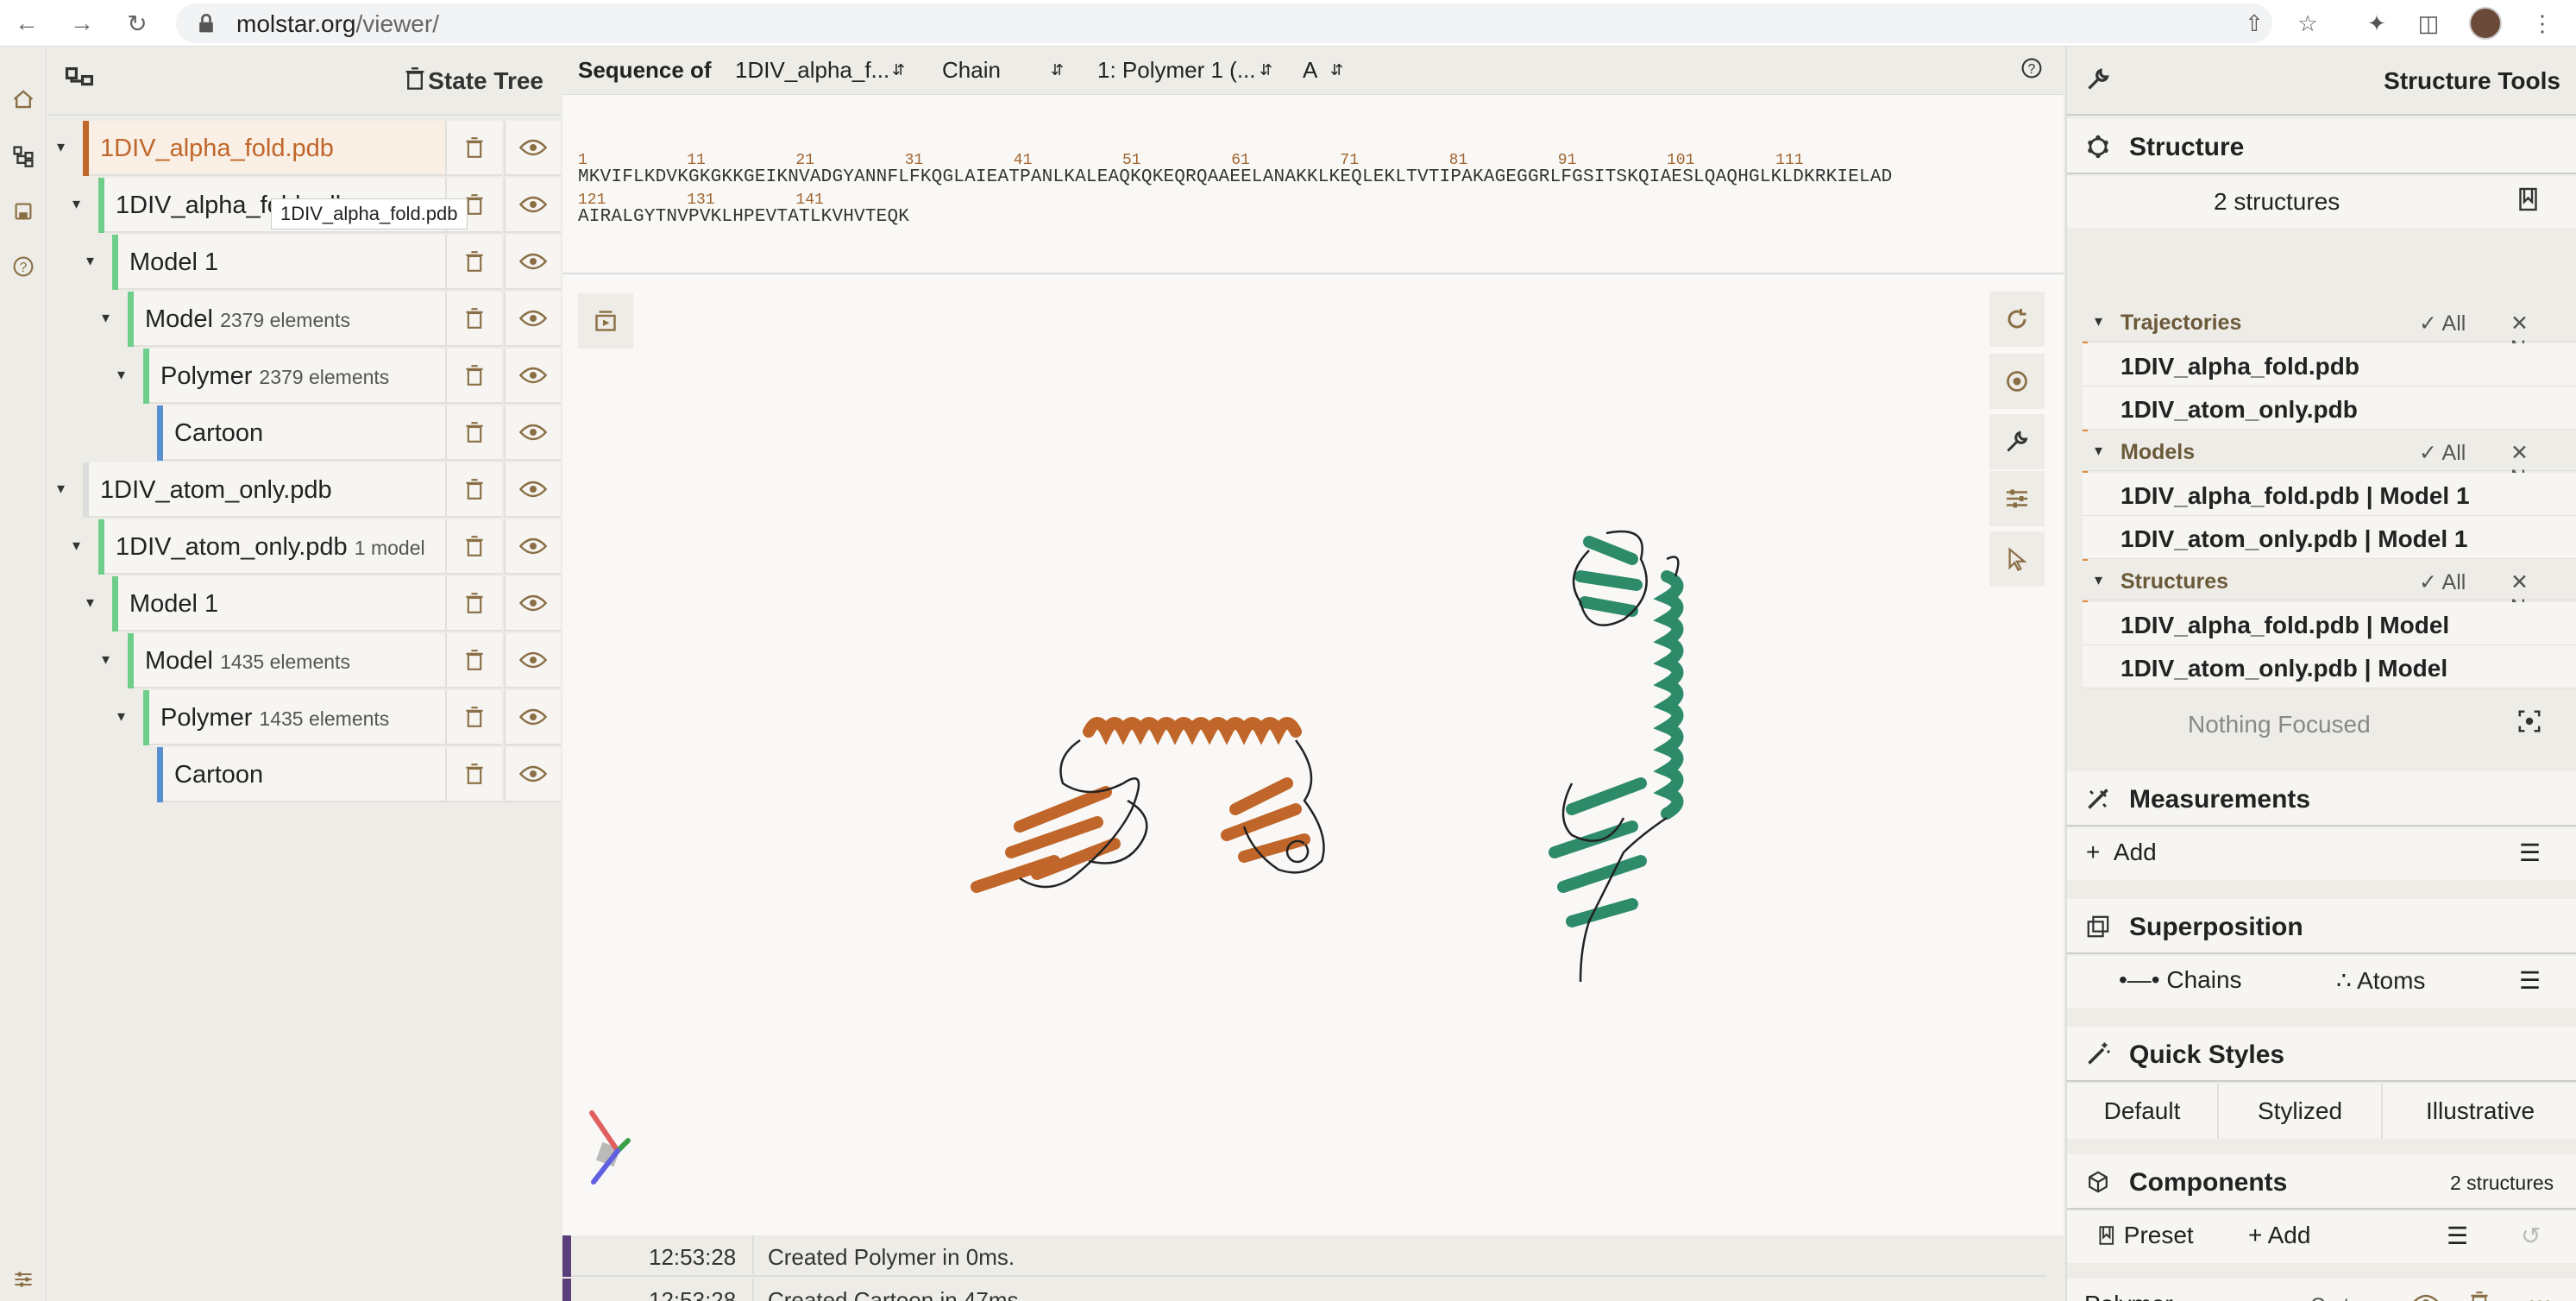 This screenshot has width=2576, height=1301. Describe the element at coordinates (2485, 23) in the screenshot. I see `avatar` at that location.